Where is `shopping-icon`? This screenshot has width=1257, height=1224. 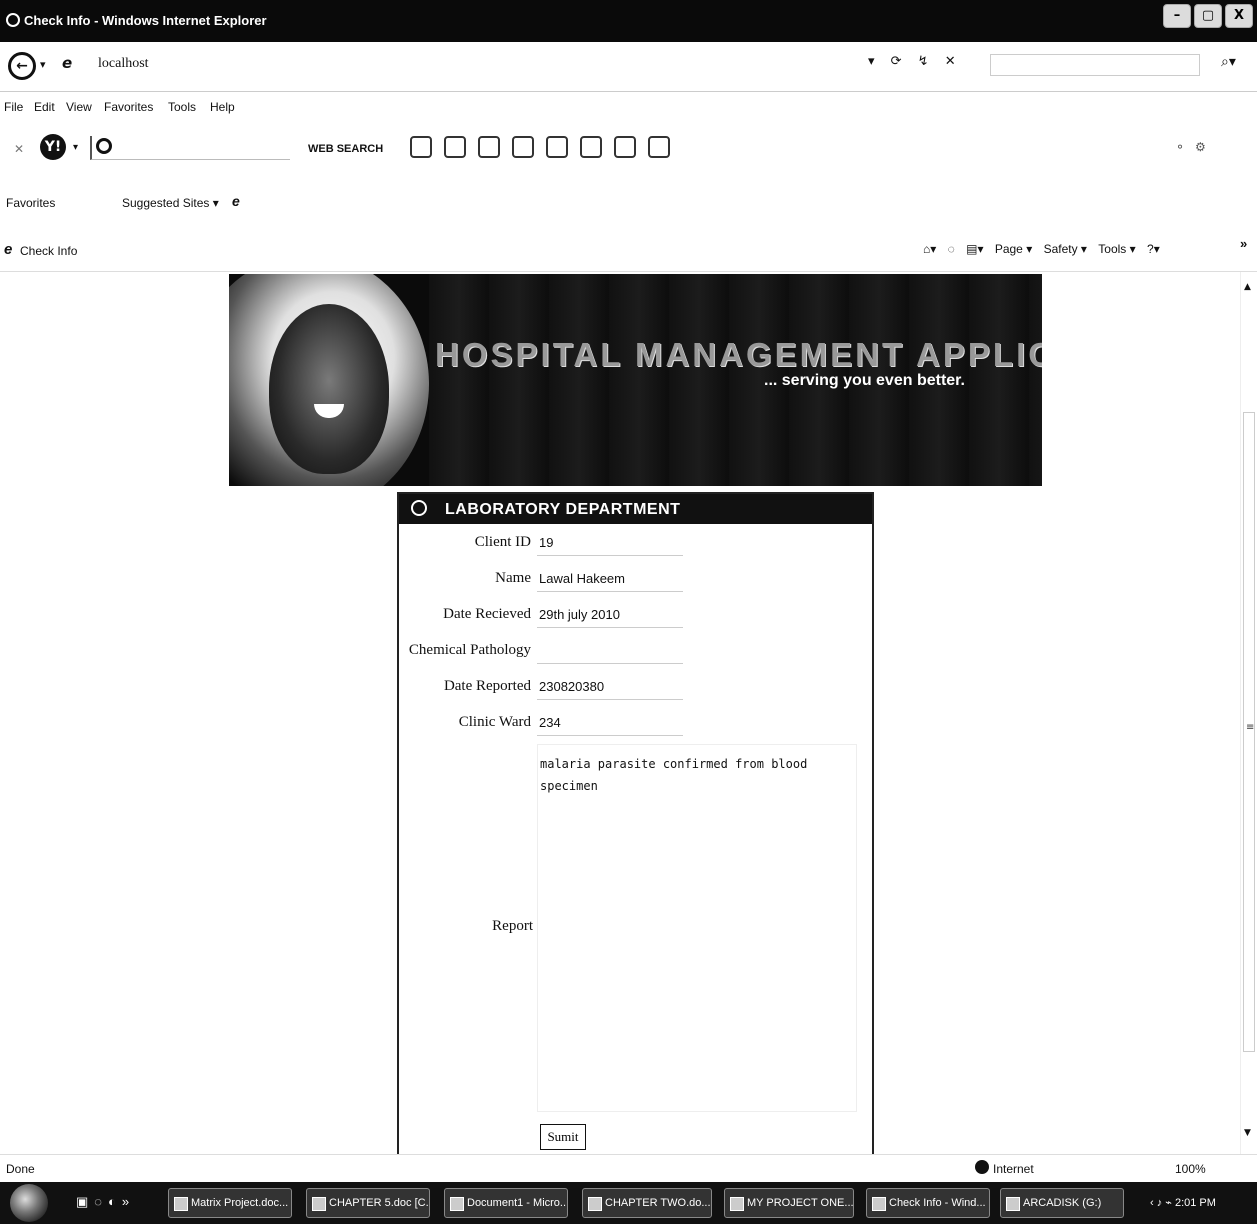 shopping-icon is located at coordinates (659, 147).